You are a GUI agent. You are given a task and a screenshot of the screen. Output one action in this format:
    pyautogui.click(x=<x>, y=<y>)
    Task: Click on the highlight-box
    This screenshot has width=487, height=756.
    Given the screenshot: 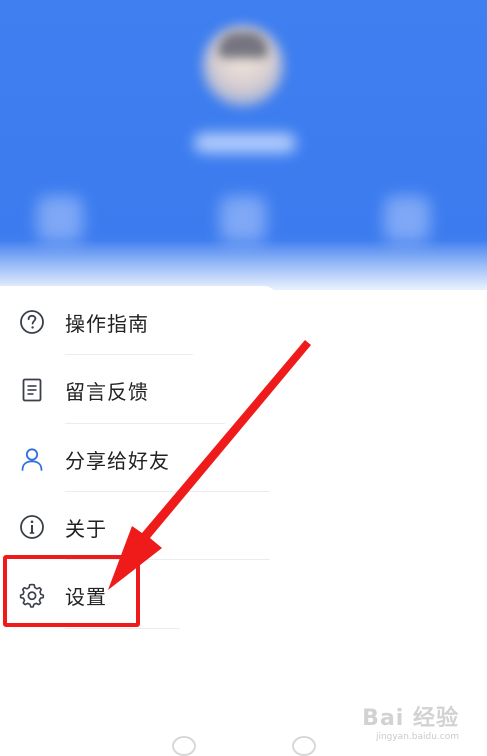 What is the action you would take?
    pyautogui.click(x=71, y=591)
    